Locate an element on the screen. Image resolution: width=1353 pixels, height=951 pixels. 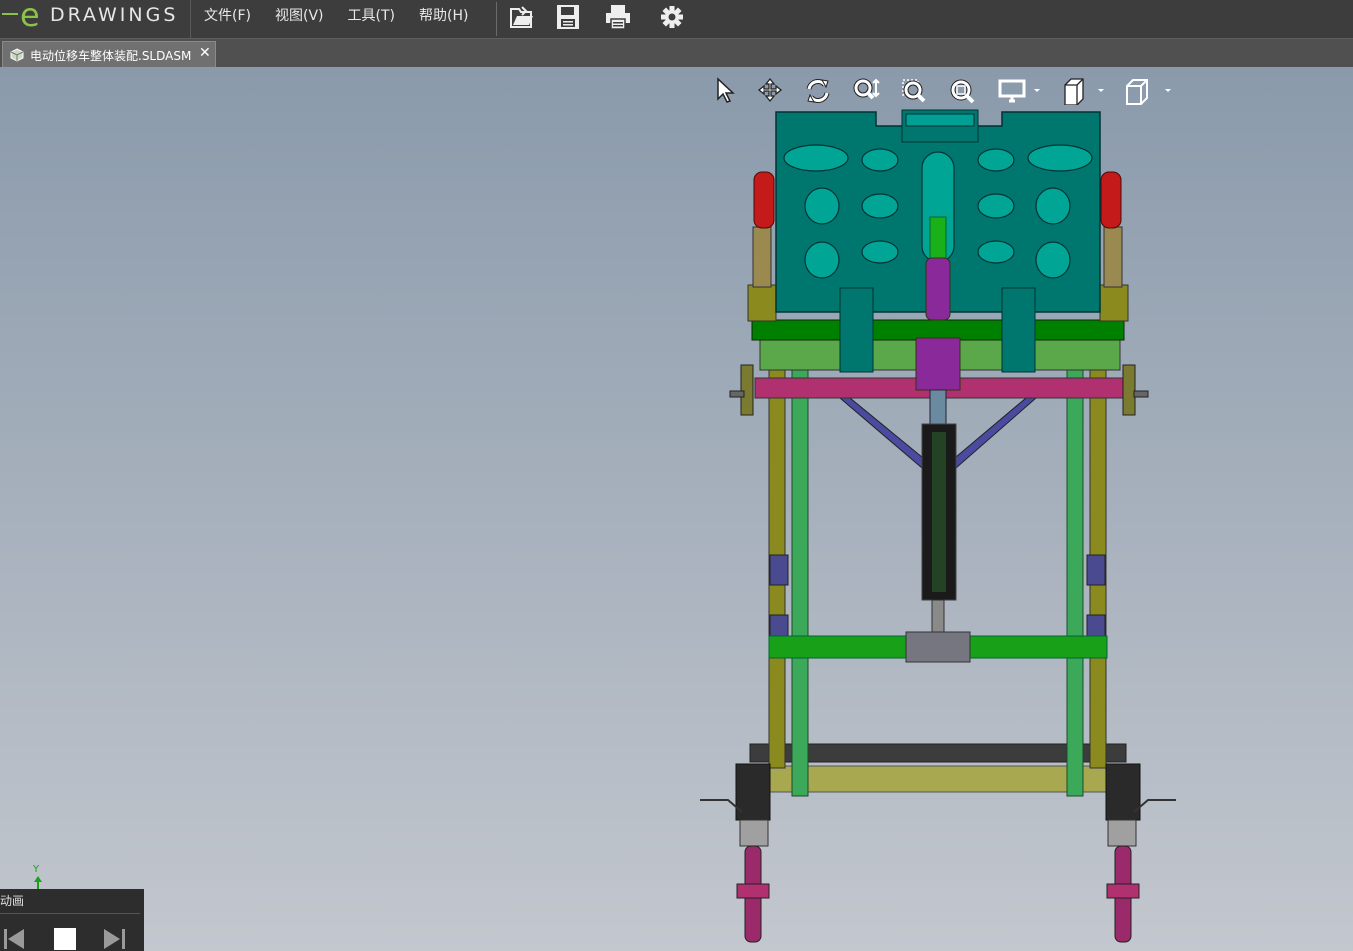
first-frame-icon is located at coordinates (14, 939).